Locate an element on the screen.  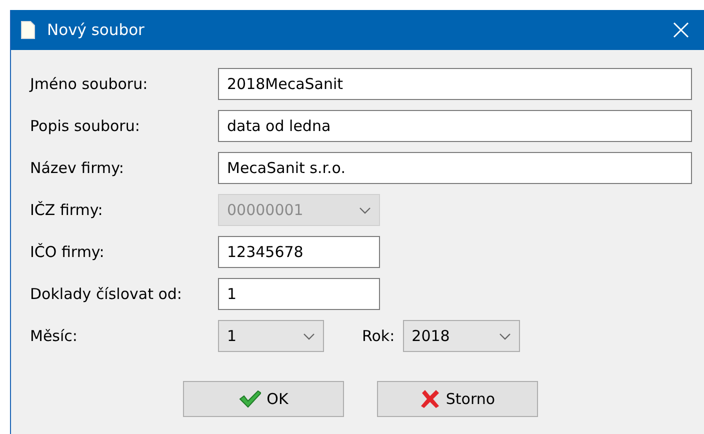
text-field: 12345678 is located at coordinates (299, 252).